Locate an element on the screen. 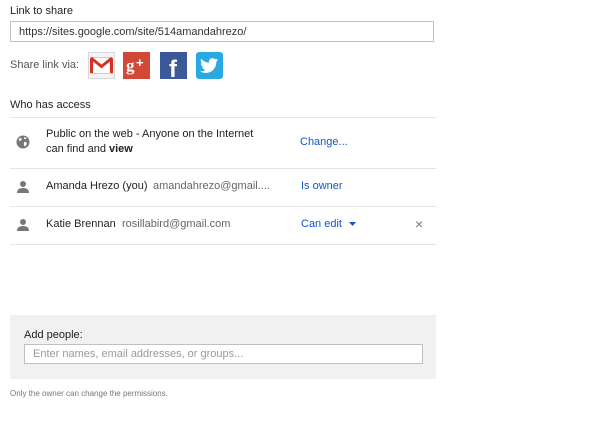  share-google-plus-button: g + is located at coordinates (136, 65).